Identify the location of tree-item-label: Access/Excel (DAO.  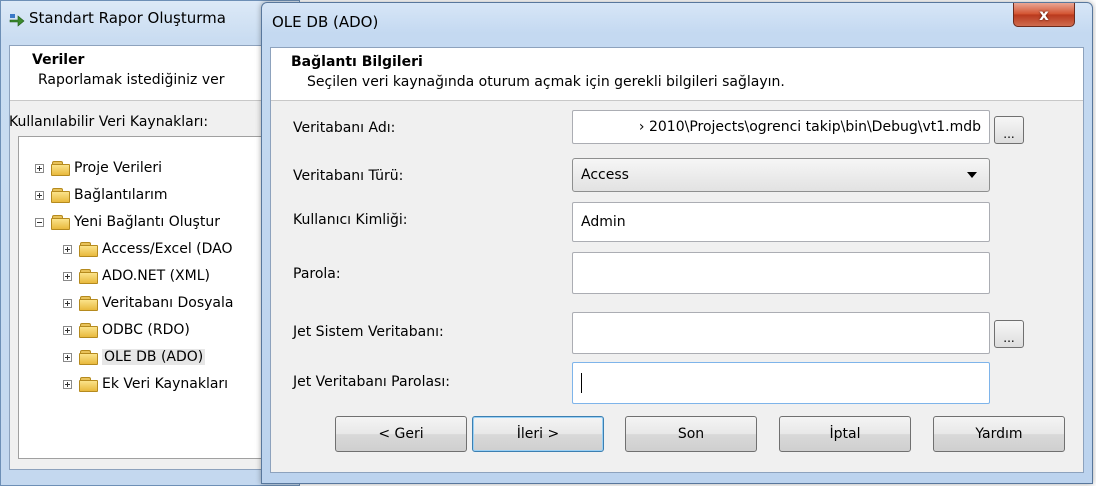
(167, 249).